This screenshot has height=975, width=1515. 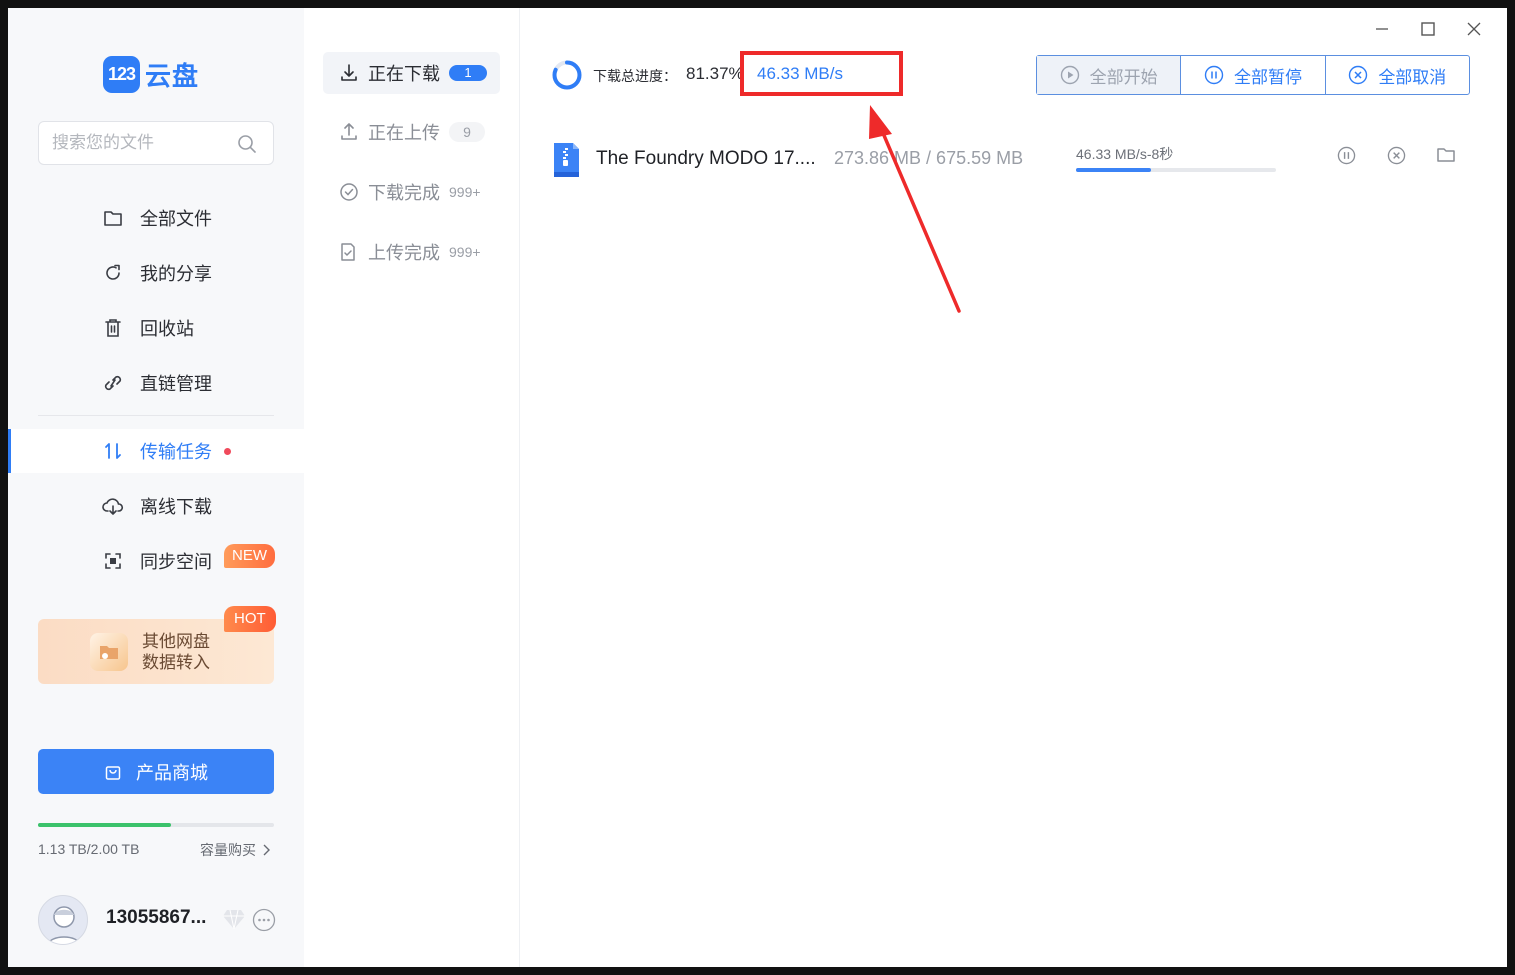 I want to click on tab-count: 9, so click(x=467, y=132).